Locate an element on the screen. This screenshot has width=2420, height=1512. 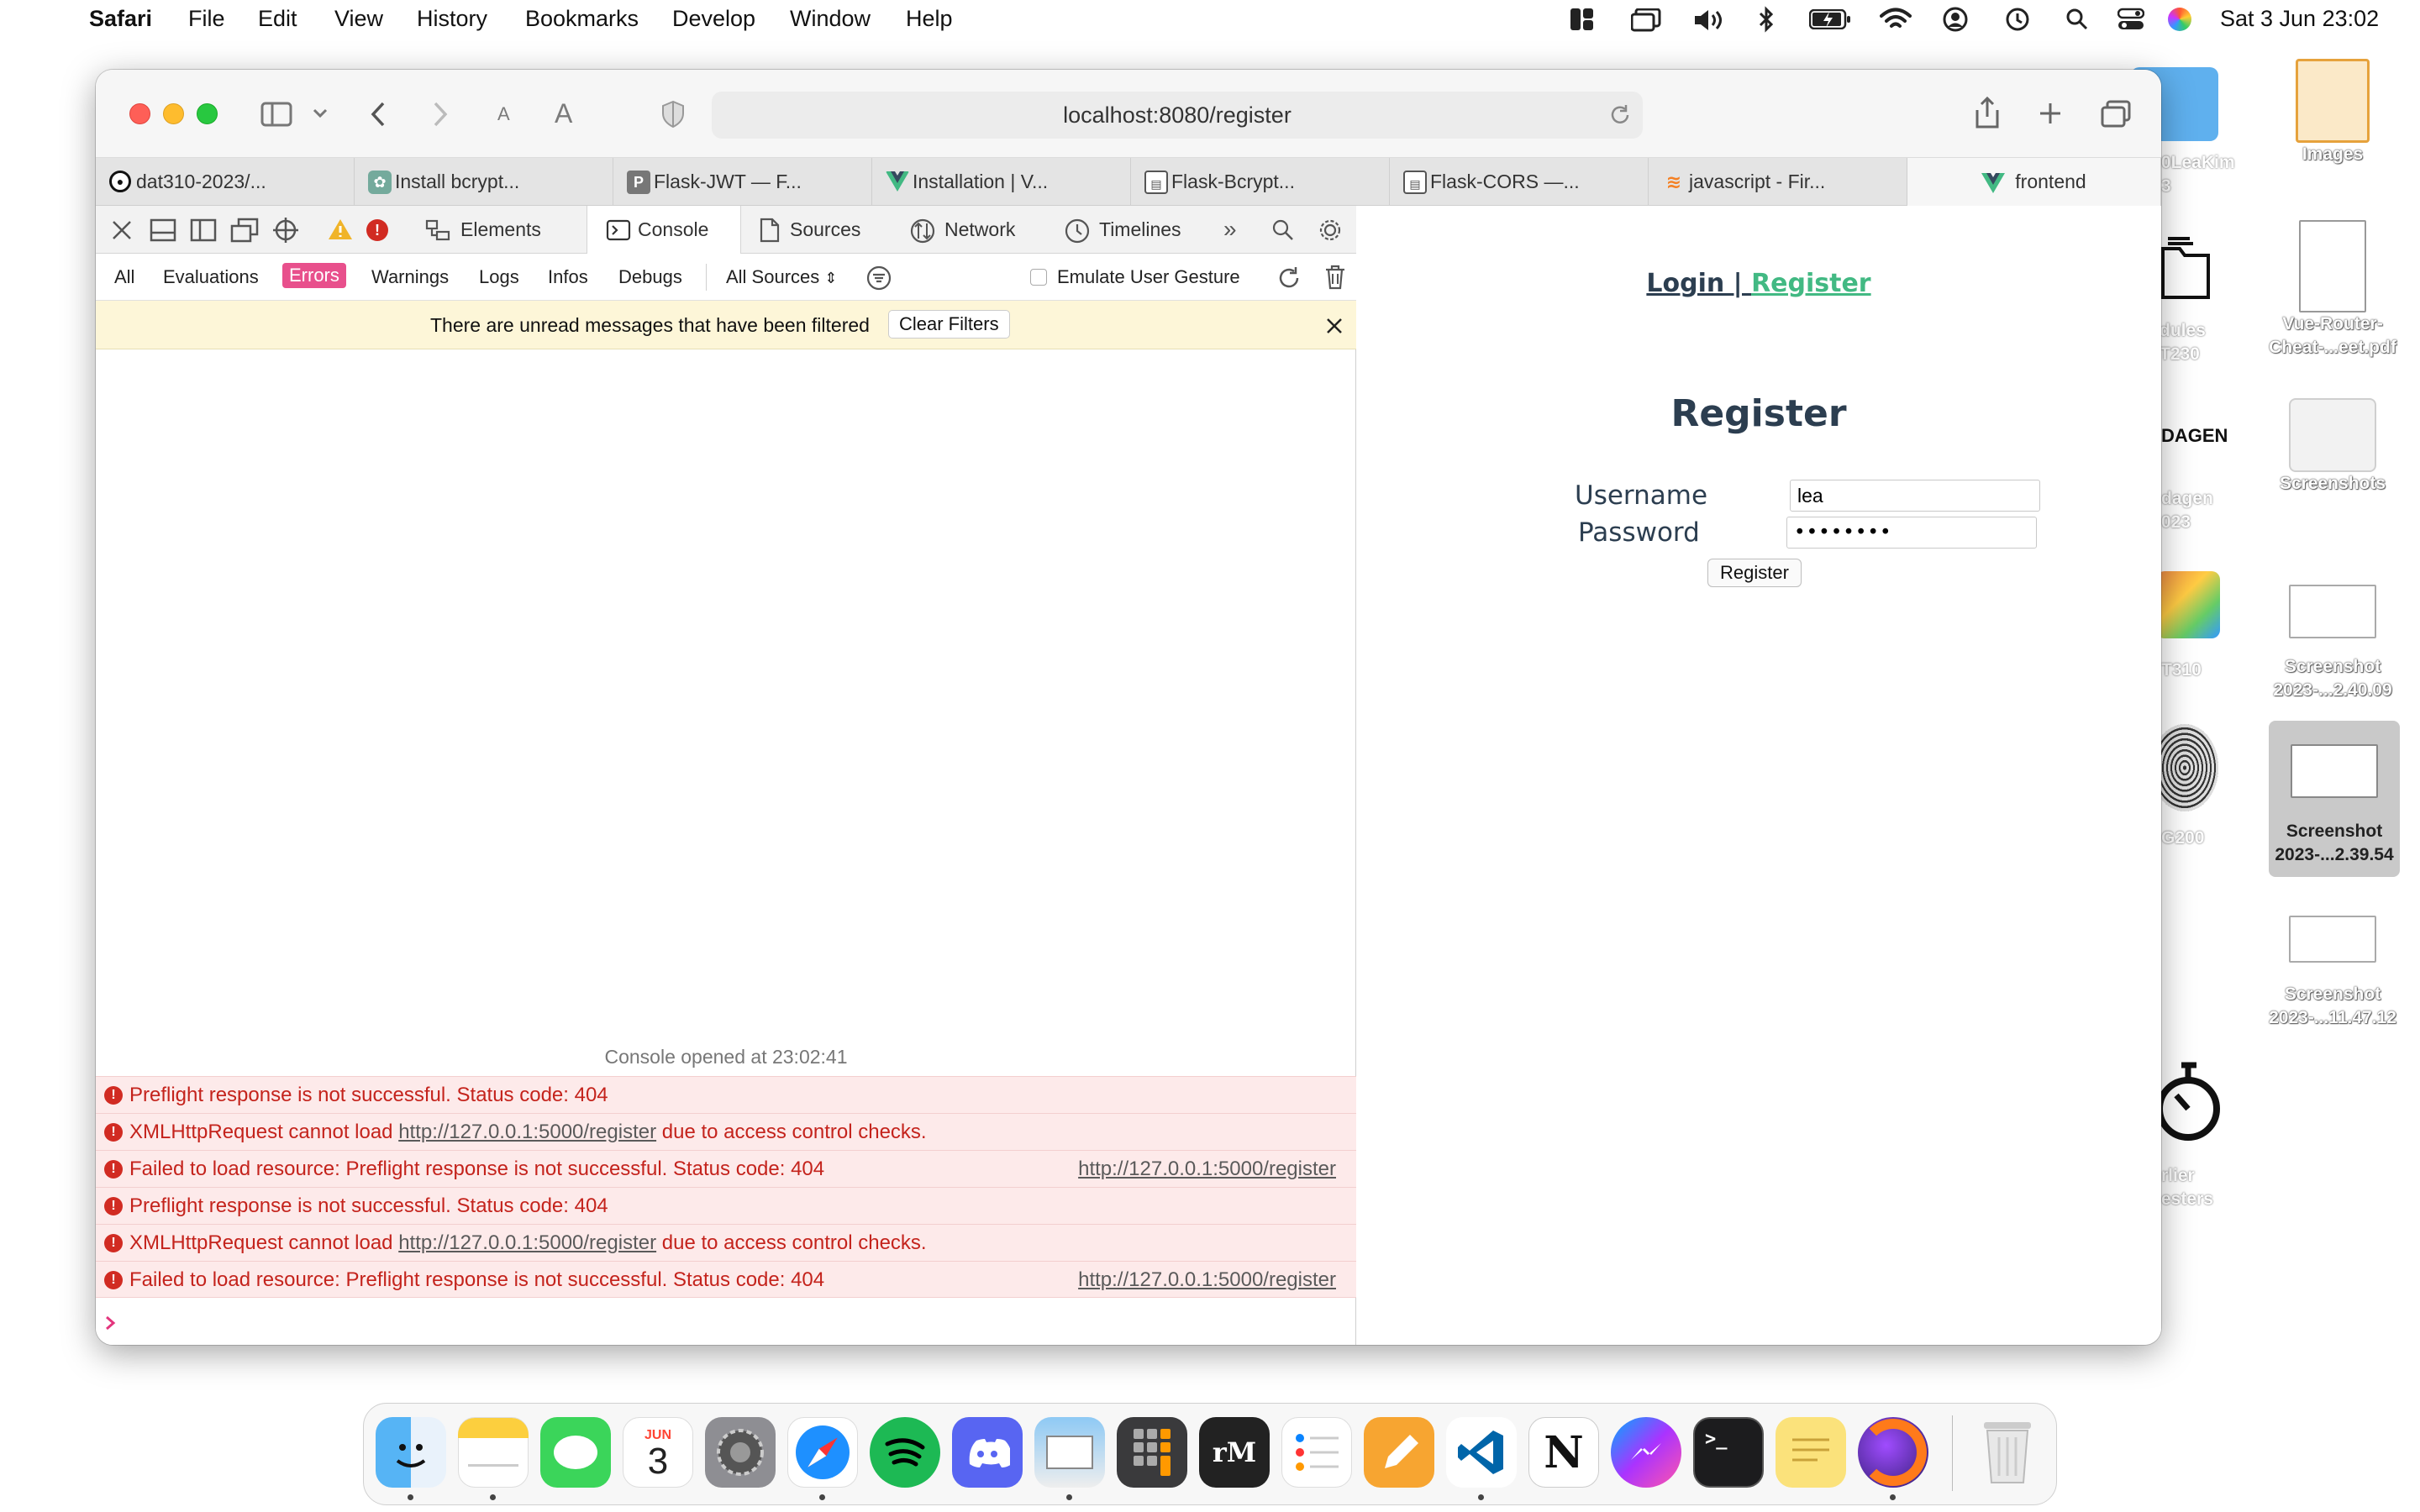
desktop-item-screenshots-folder: Screenshots is located at coordinates (2332, 447).